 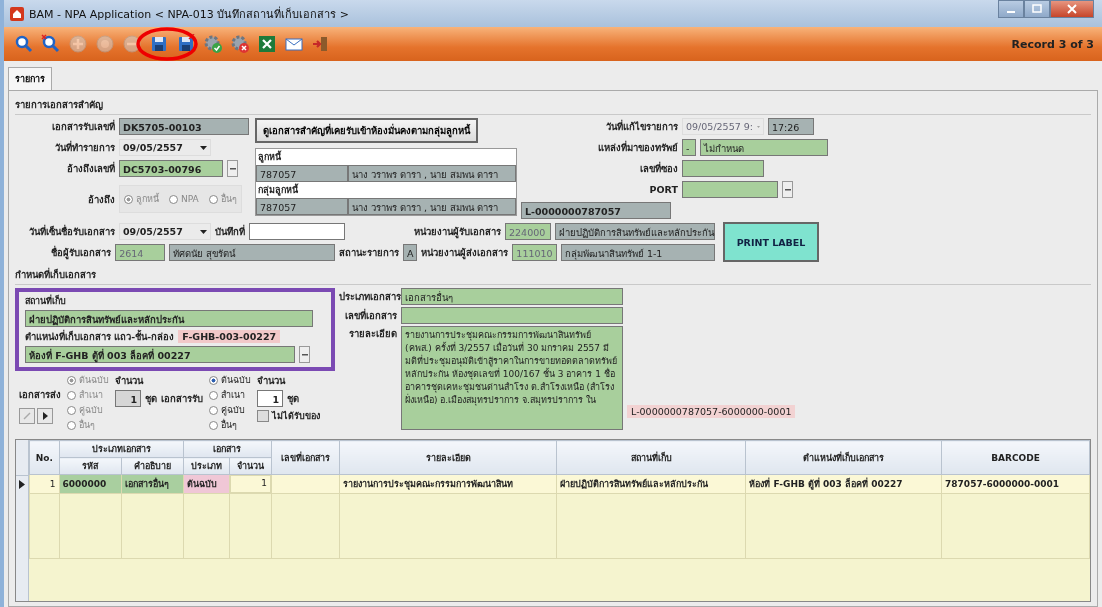 I want to click on field-label: วันที่เซ็นชื่อรับเอกสาร, so click(x=71, y=231).